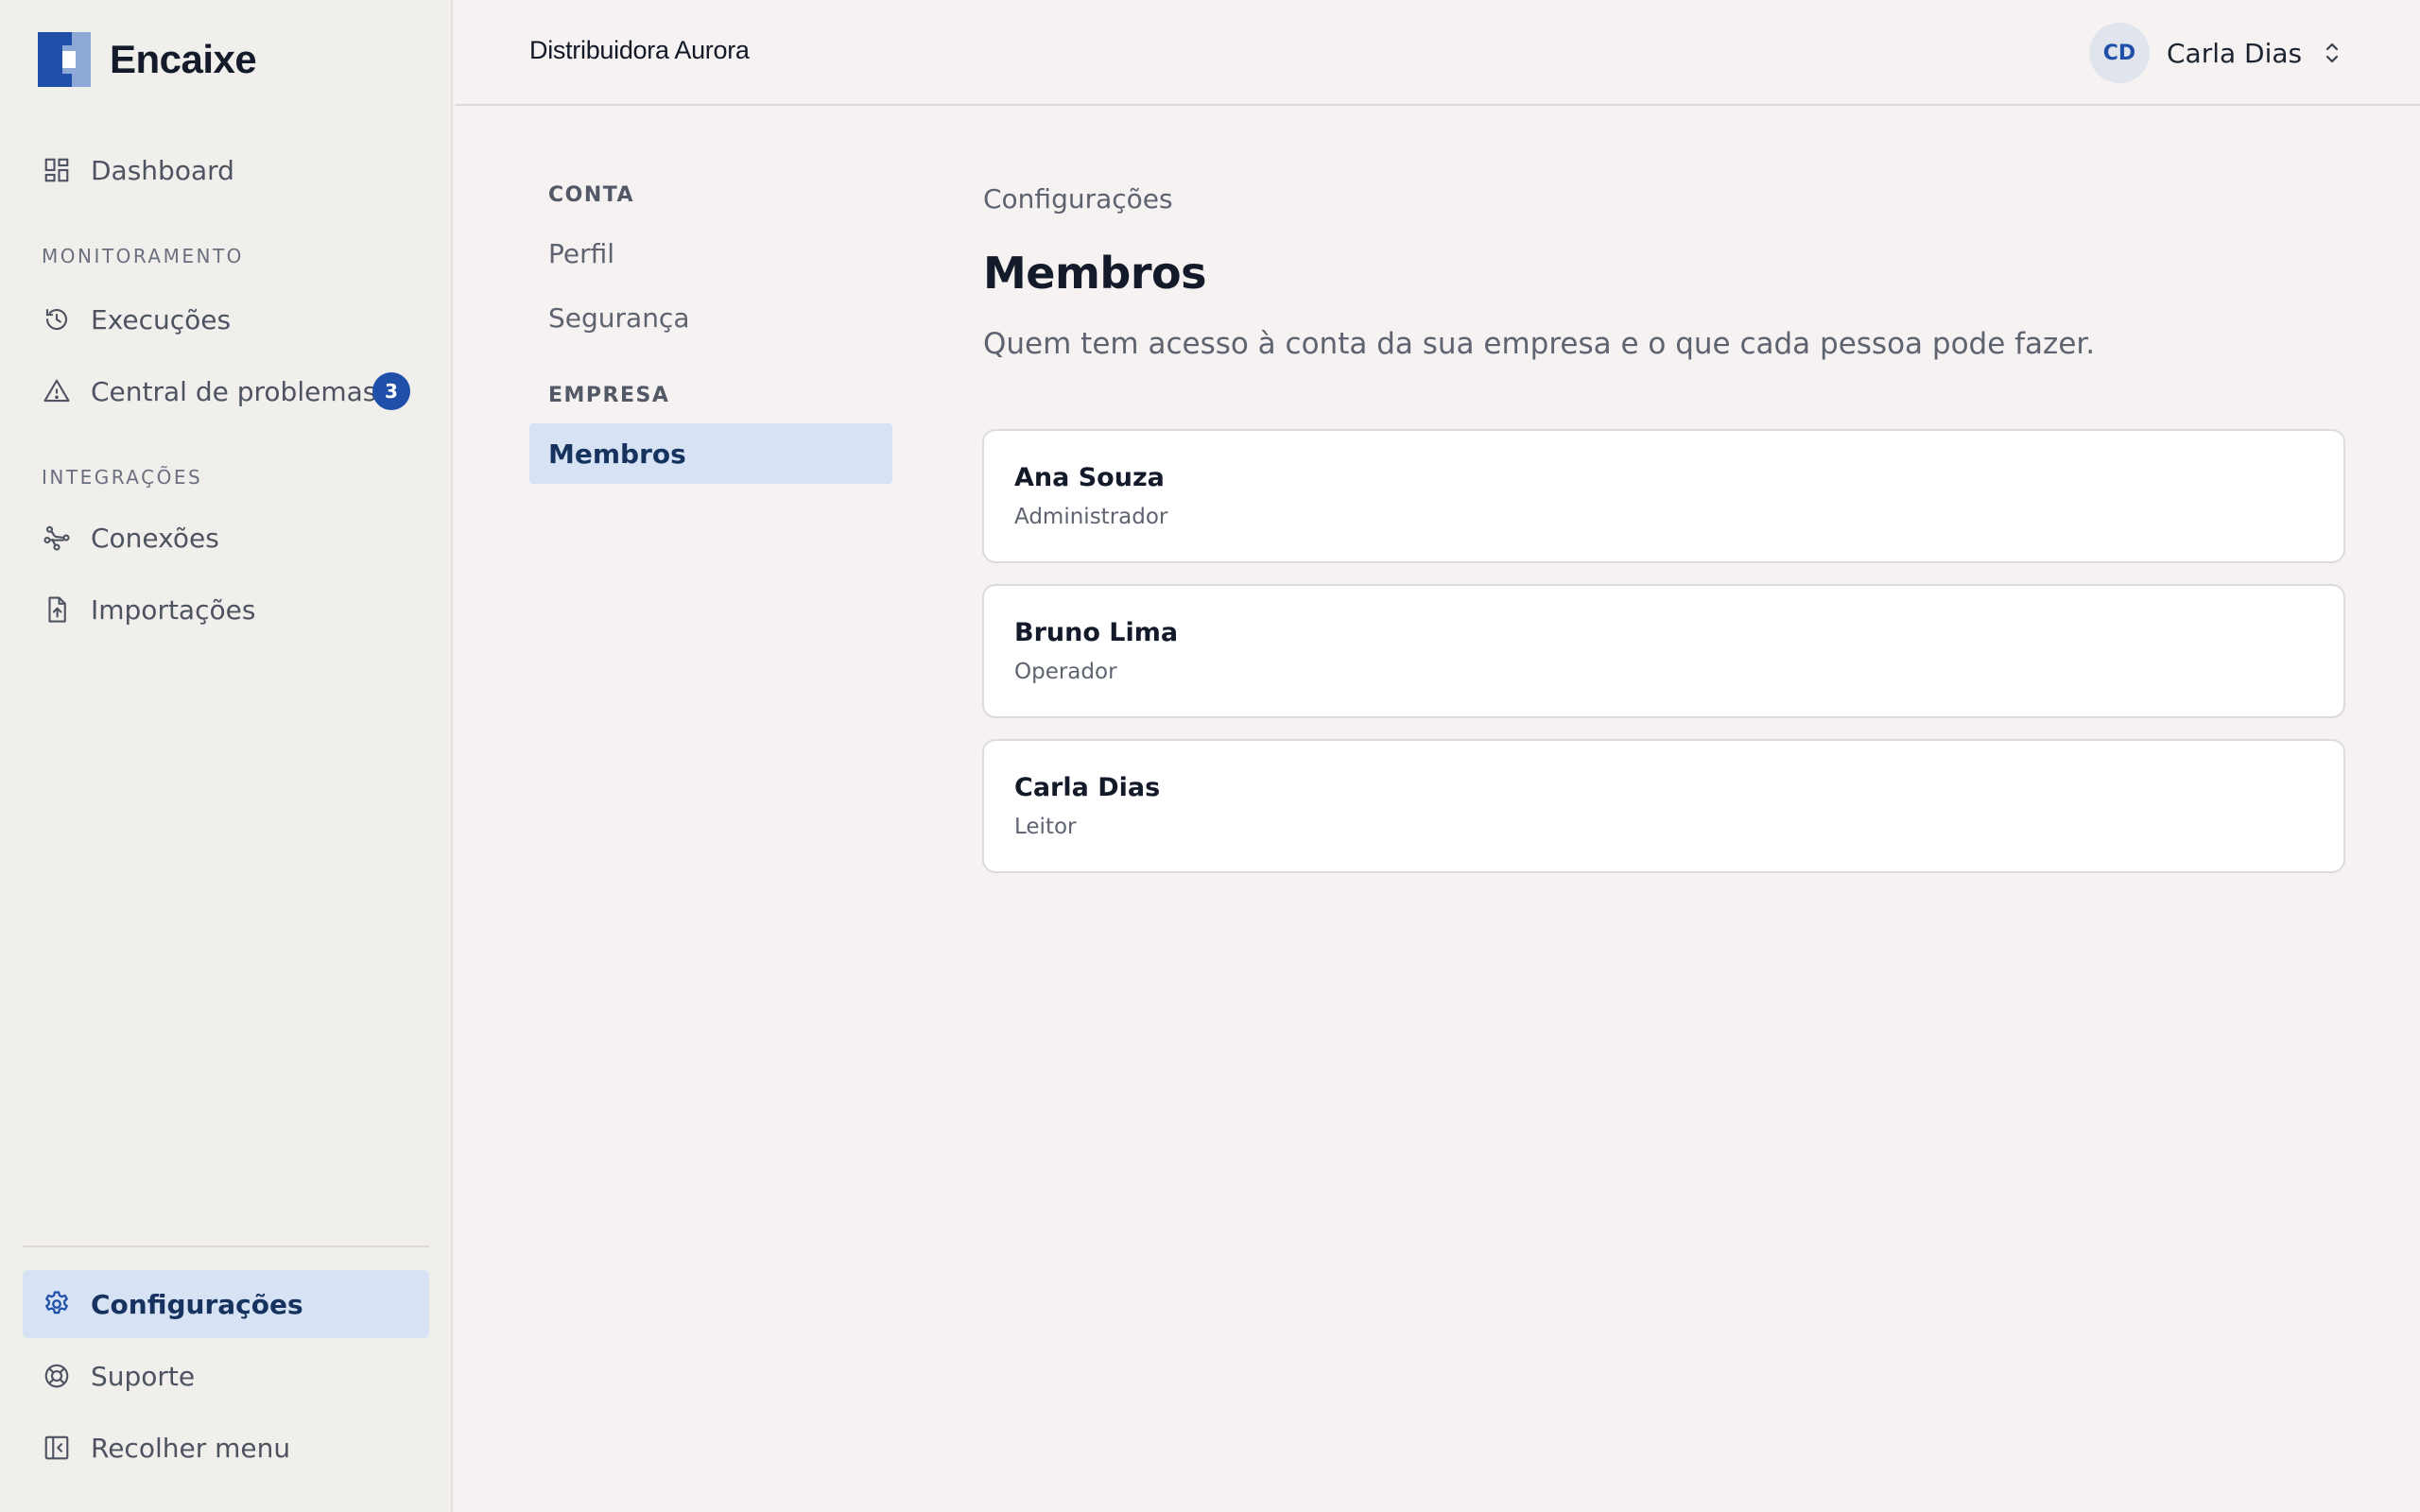  What do you see at coordinates (1663, 806) in the screenshot?
I see `member-card: Carla Dias Leitor` at bounding box center [1663, 806].